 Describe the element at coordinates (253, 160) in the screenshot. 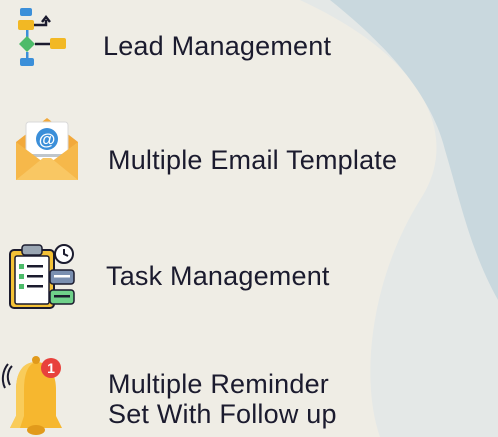

I see `feature-label: Multiple Email Template` at that location.